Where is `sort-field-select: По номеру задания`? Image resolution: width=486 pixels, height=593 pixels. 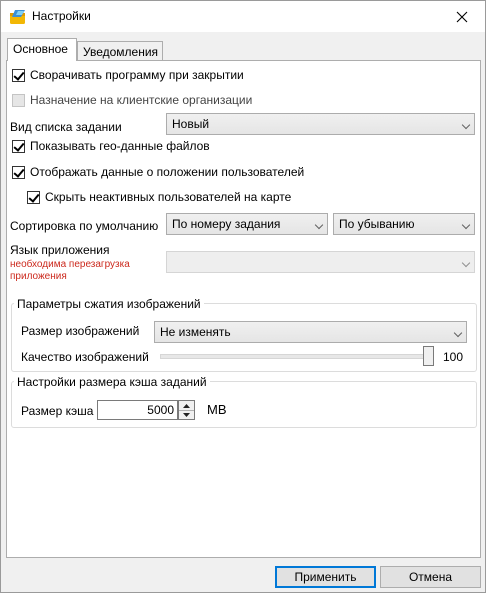 sort-field-select: По номеру задания is located at coordinates (247, 224).